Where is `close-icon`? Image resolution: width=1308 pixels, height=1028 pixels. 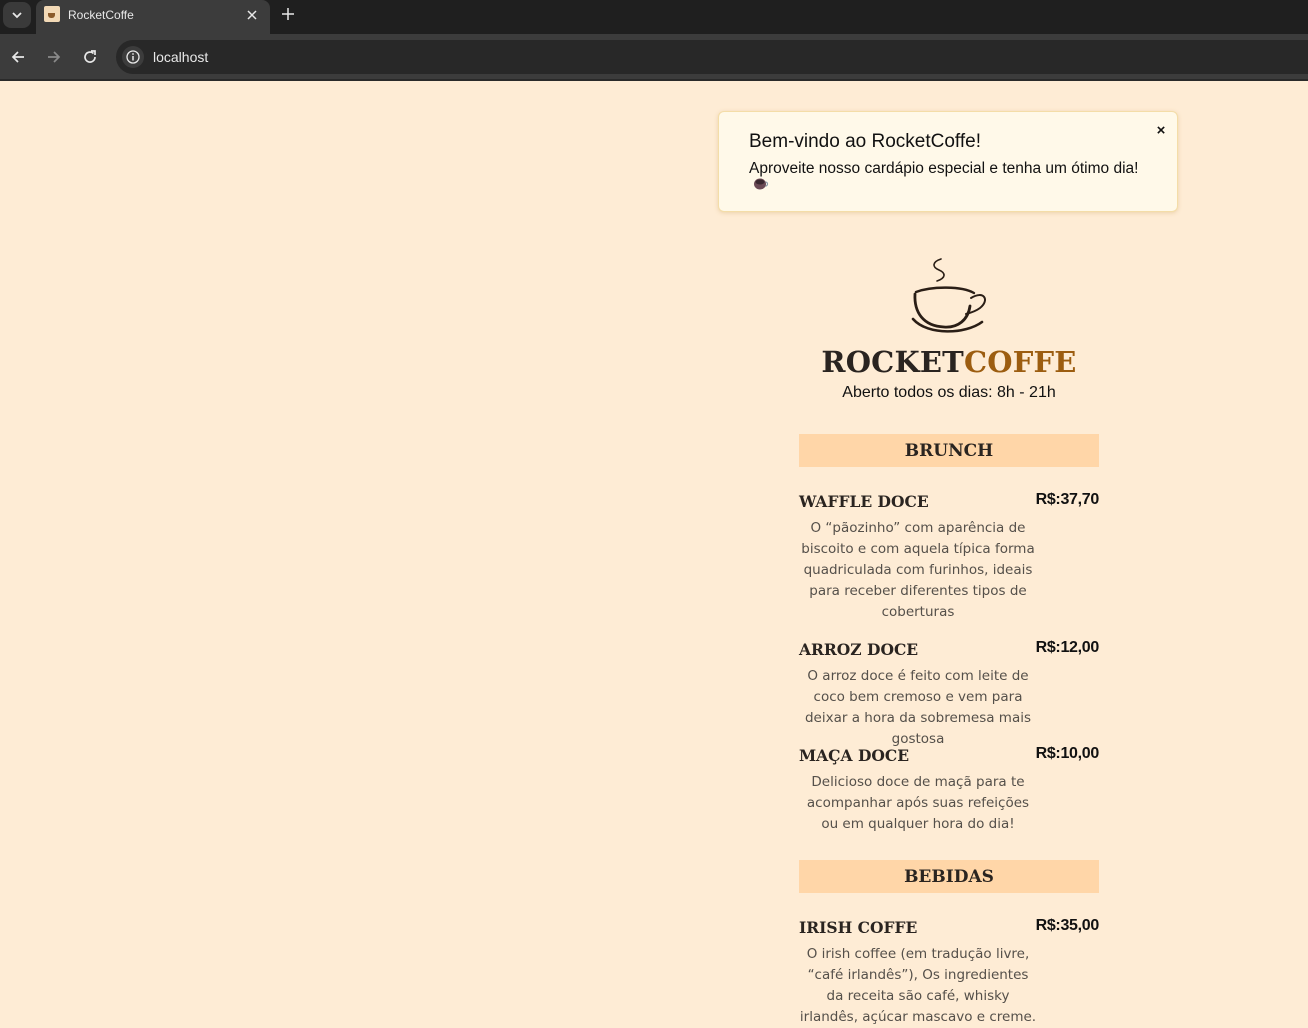
close-icon is located at coordinates (252, 15).